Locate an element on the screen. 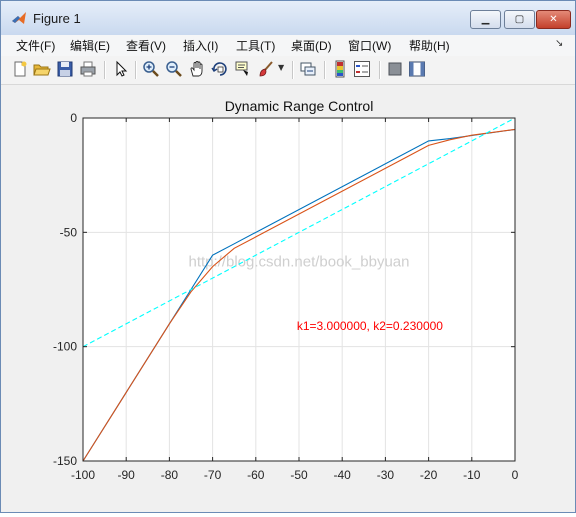 Image resolution: width=576 pixels, height=517 pixels. menu-help: 帮助(H) is located at coordinates (429, 45).